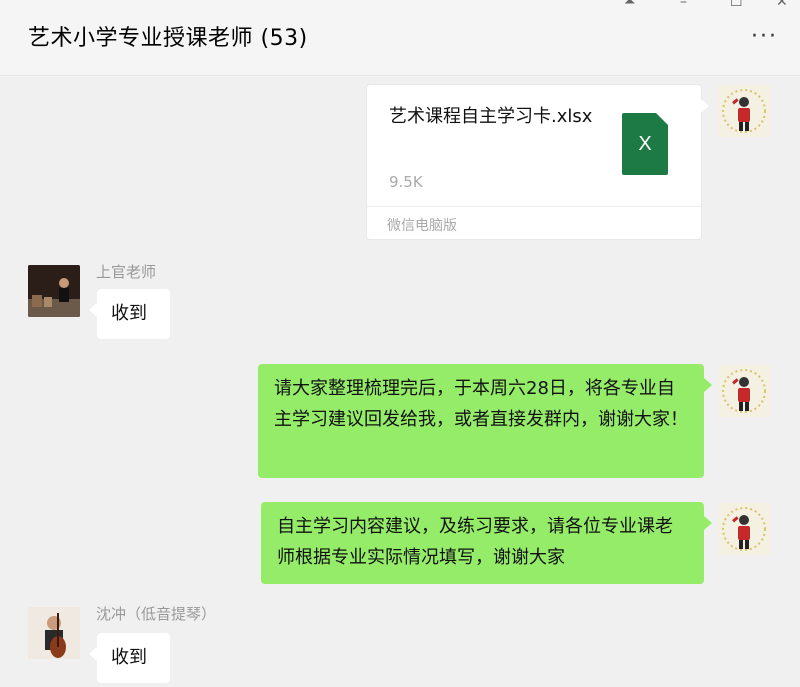 This screenshot has height=687, width=800. I want to click on message-text: 自主学习内容建议，及练习要求，请各位专业课老师根据专业实际情况填写，谢谢大家, so click(475, 542).